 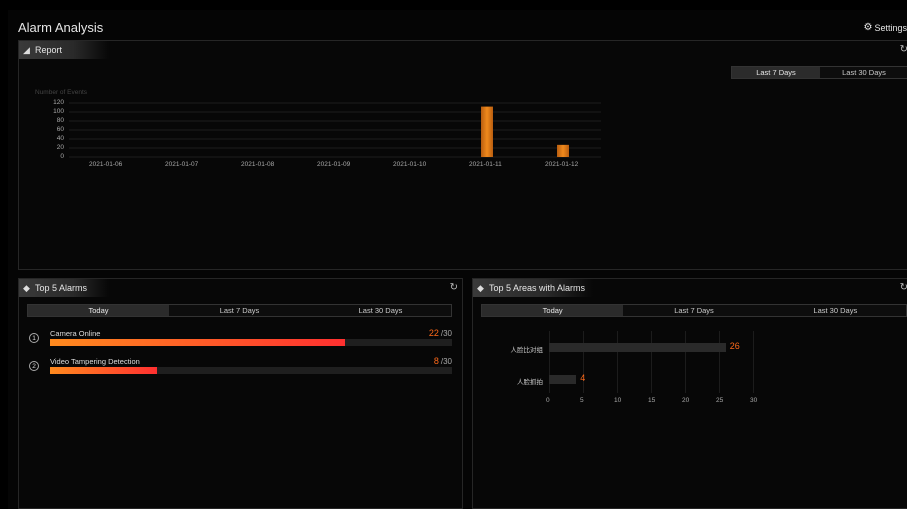 I want to click on alarm-name: Camera Online, so click(x=75, y=333).